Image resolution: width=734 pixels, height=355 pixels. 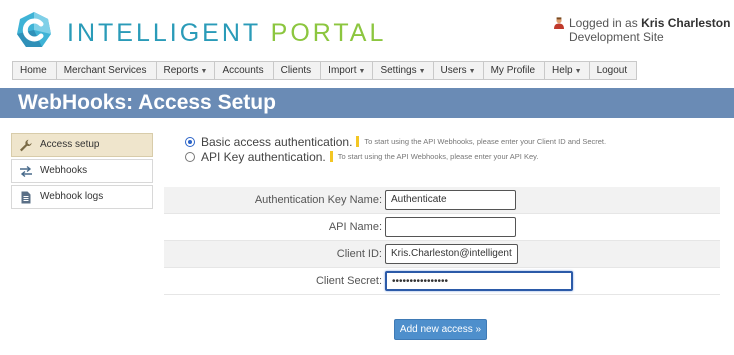 I want to click on api-key-auth-label: API Key authentication., so click(x=263, y=157).